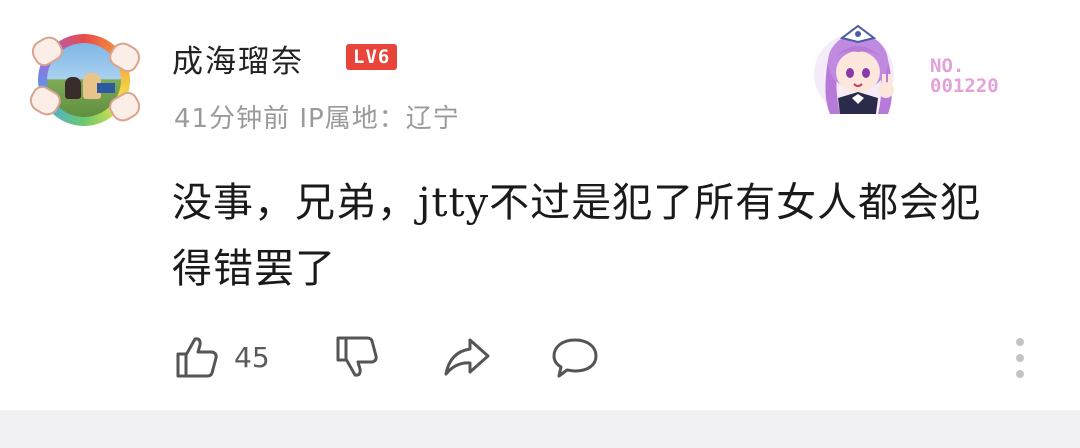 The height and width of the screenshot is (448, 1080). I want to click on more-icon, so click(1020, 358).